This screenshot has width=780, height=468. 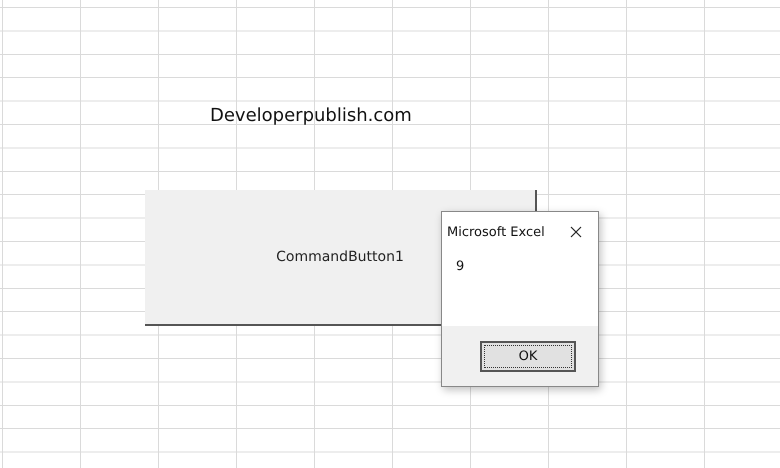 What do you see at coordinates (576, 232) in the screenshot?
I see `close-icon` at bounding box center [576, 232].